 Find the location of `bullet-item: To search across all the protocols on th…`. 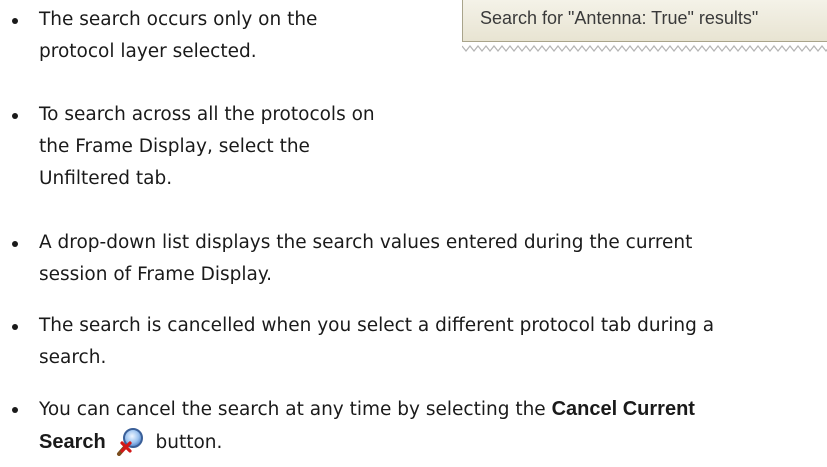

bullet-item: To search across all the protocols on th… is located at coordinates (193, 147).